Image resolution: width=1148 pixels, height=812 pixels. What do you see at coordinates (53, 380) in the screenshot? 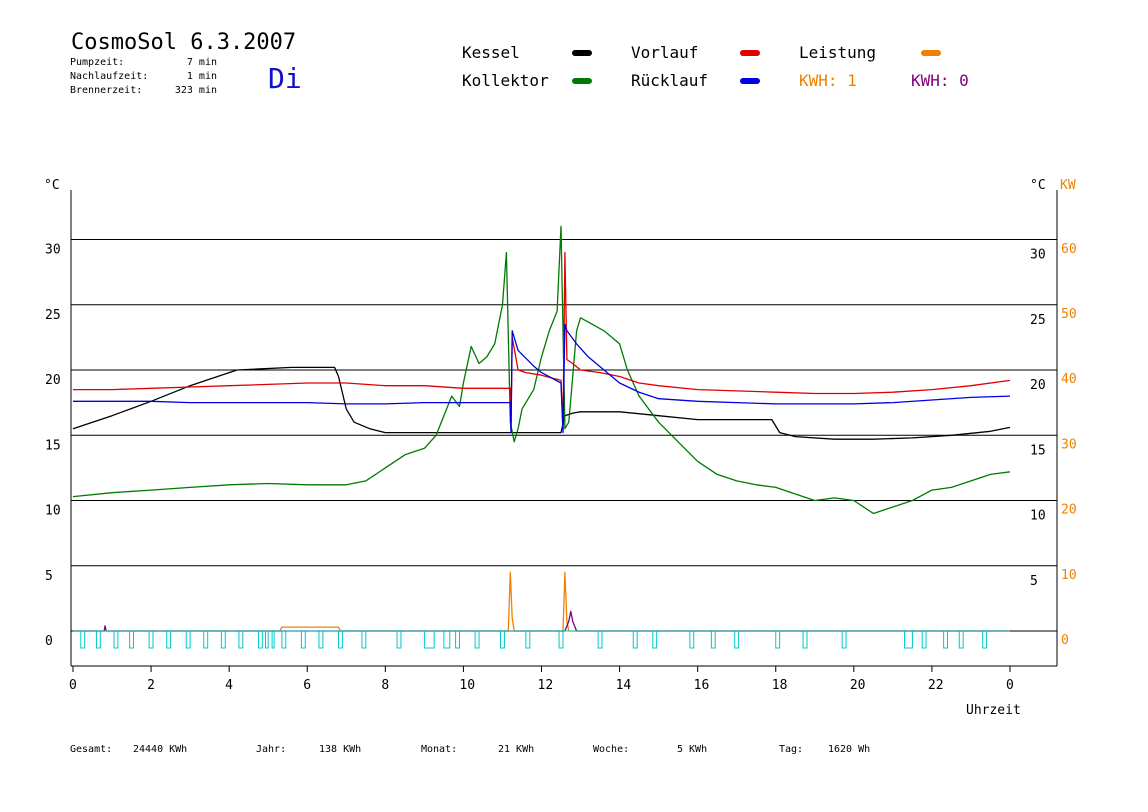
I see `y-tick-left-20: 20` at bounding box center [53, 380].